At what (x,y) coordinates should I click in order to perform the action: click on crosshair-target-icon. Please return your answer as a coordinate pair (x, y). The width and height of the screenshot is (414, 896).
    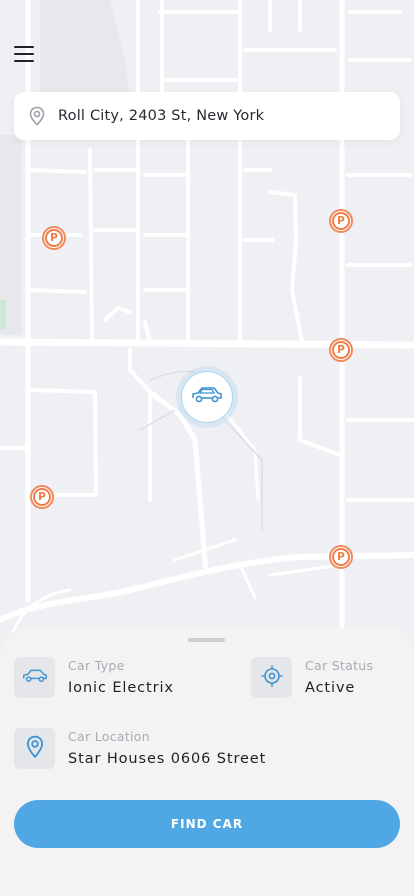
    Looking at the image, I should click on (272, 678).